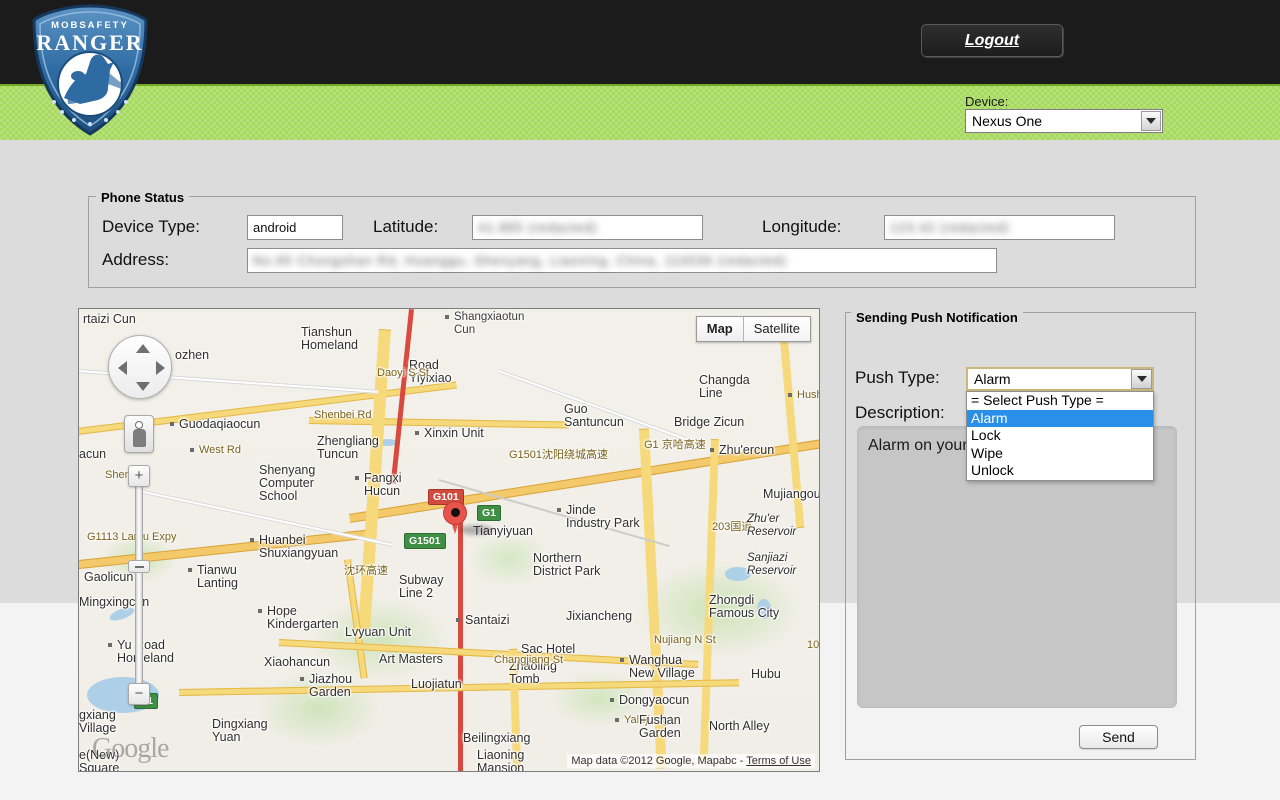  Describe the element at coordinates (455, 518) in the screenshot. I see `location-marker-icon` at that location.